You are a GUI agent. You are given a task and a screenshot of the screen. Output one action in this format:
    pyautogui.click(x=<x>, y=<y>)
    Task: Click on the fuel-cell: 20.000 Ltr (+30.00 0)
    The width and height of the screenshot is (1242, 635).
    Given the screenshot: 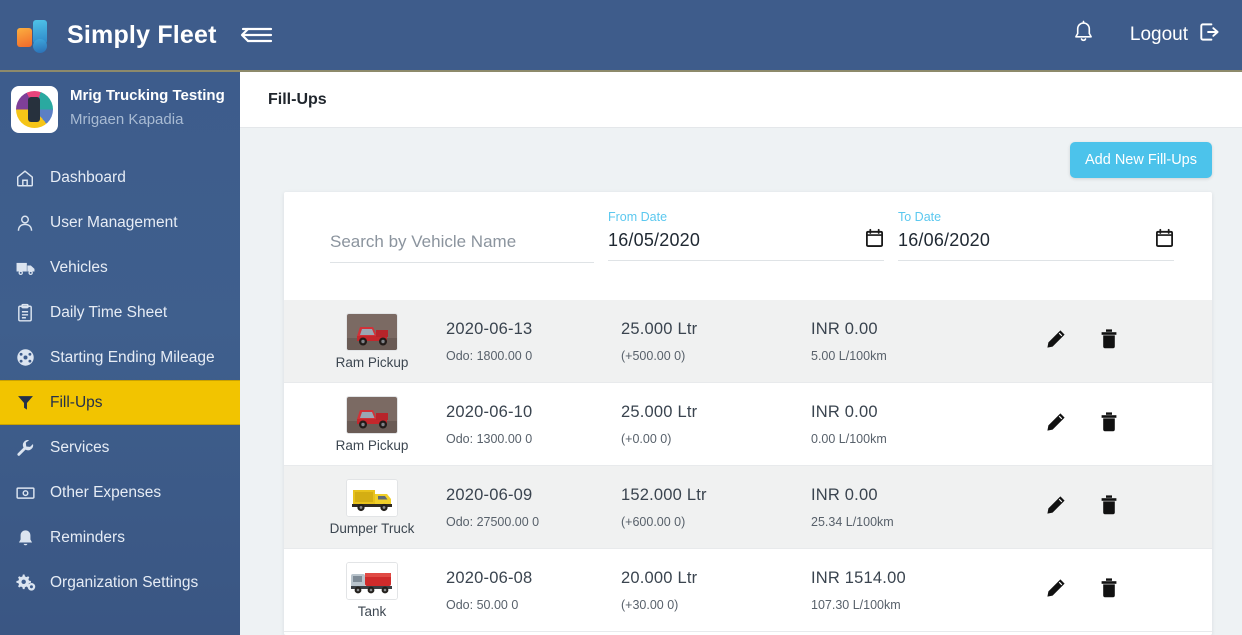 What is the action you would take?
    pyautogui.click(x=716, y=590)
    